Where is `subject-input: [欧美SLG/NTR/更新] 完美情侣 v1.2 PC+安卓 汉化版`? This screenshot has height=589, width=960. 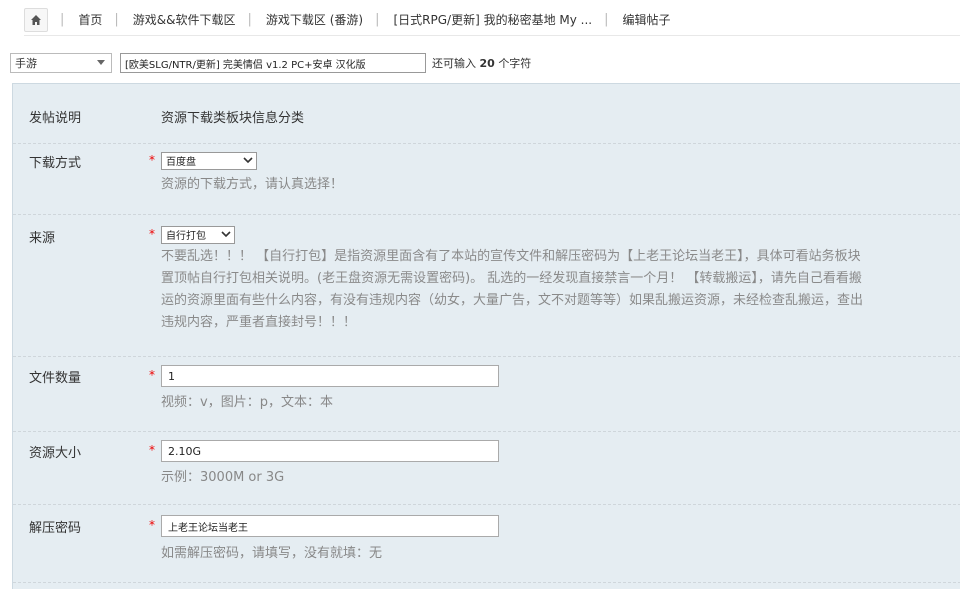
subject-input: [欧美SLG/NTR/更新] 完美情侣 v1.2 PC+安卓 汉化版 is located at coordinates (273, 63).